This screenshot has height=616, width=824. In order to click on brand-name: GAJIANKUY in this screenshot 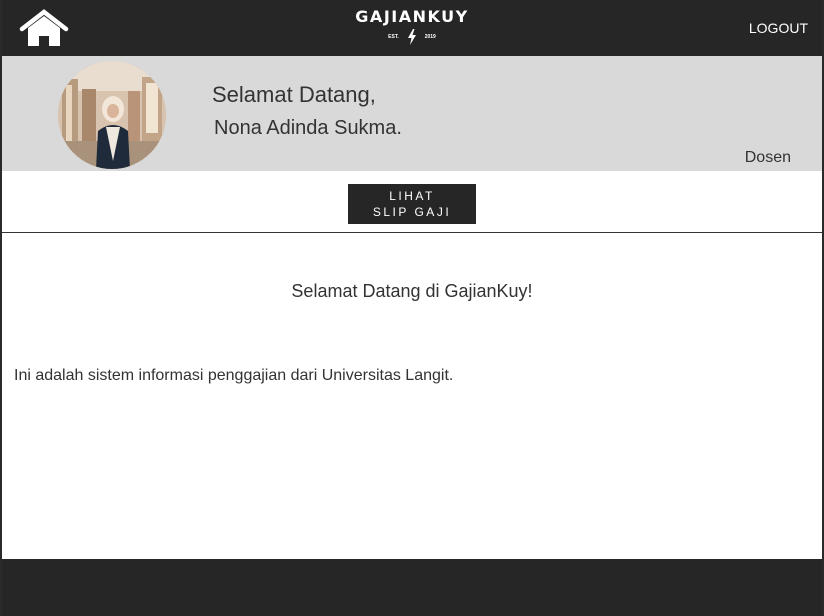, I will do `click(412, 16)`.